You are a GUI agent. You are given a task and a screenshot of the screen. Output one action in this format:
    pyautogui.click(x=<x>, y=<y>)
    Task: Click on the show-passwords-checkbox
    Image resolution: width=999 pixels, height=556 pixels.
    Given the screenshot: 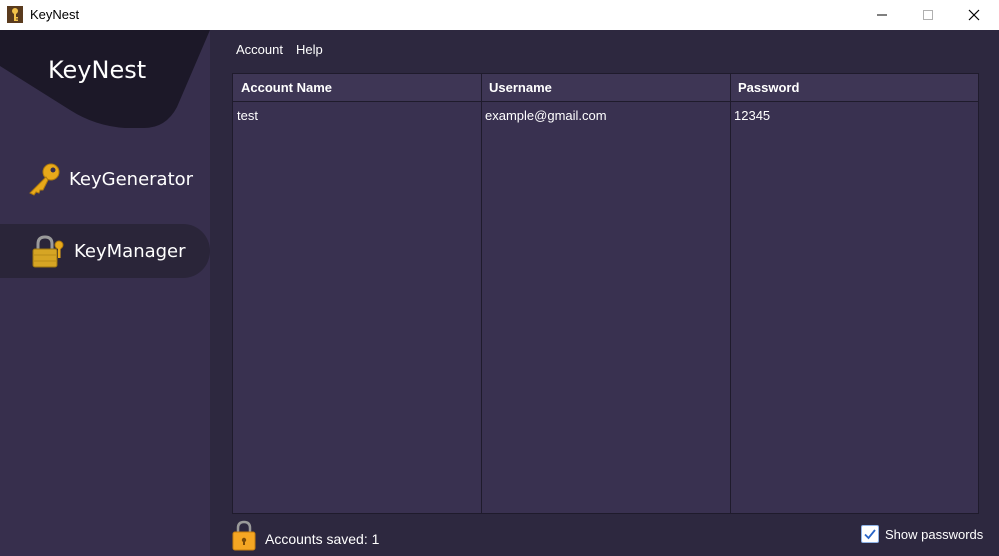 What is the action you would take?
    pyautogui.click(x=870, y=534)
    